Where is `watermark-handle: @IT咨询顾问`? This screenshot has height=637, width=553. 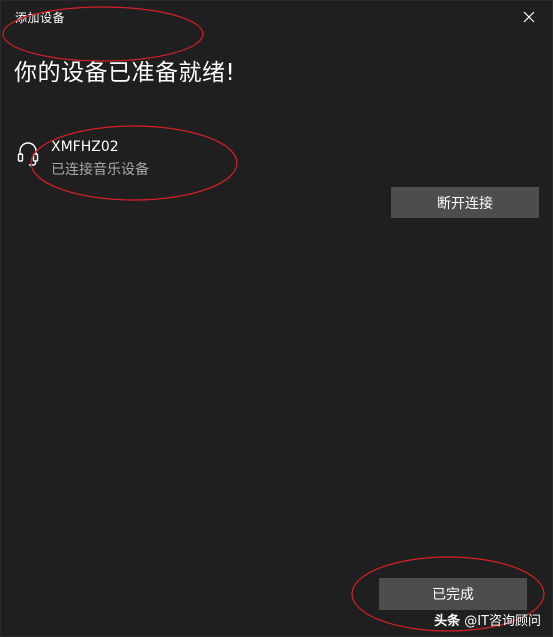 watermark-handle: @IT咨询顾问 is located at coordinates (502, 621).